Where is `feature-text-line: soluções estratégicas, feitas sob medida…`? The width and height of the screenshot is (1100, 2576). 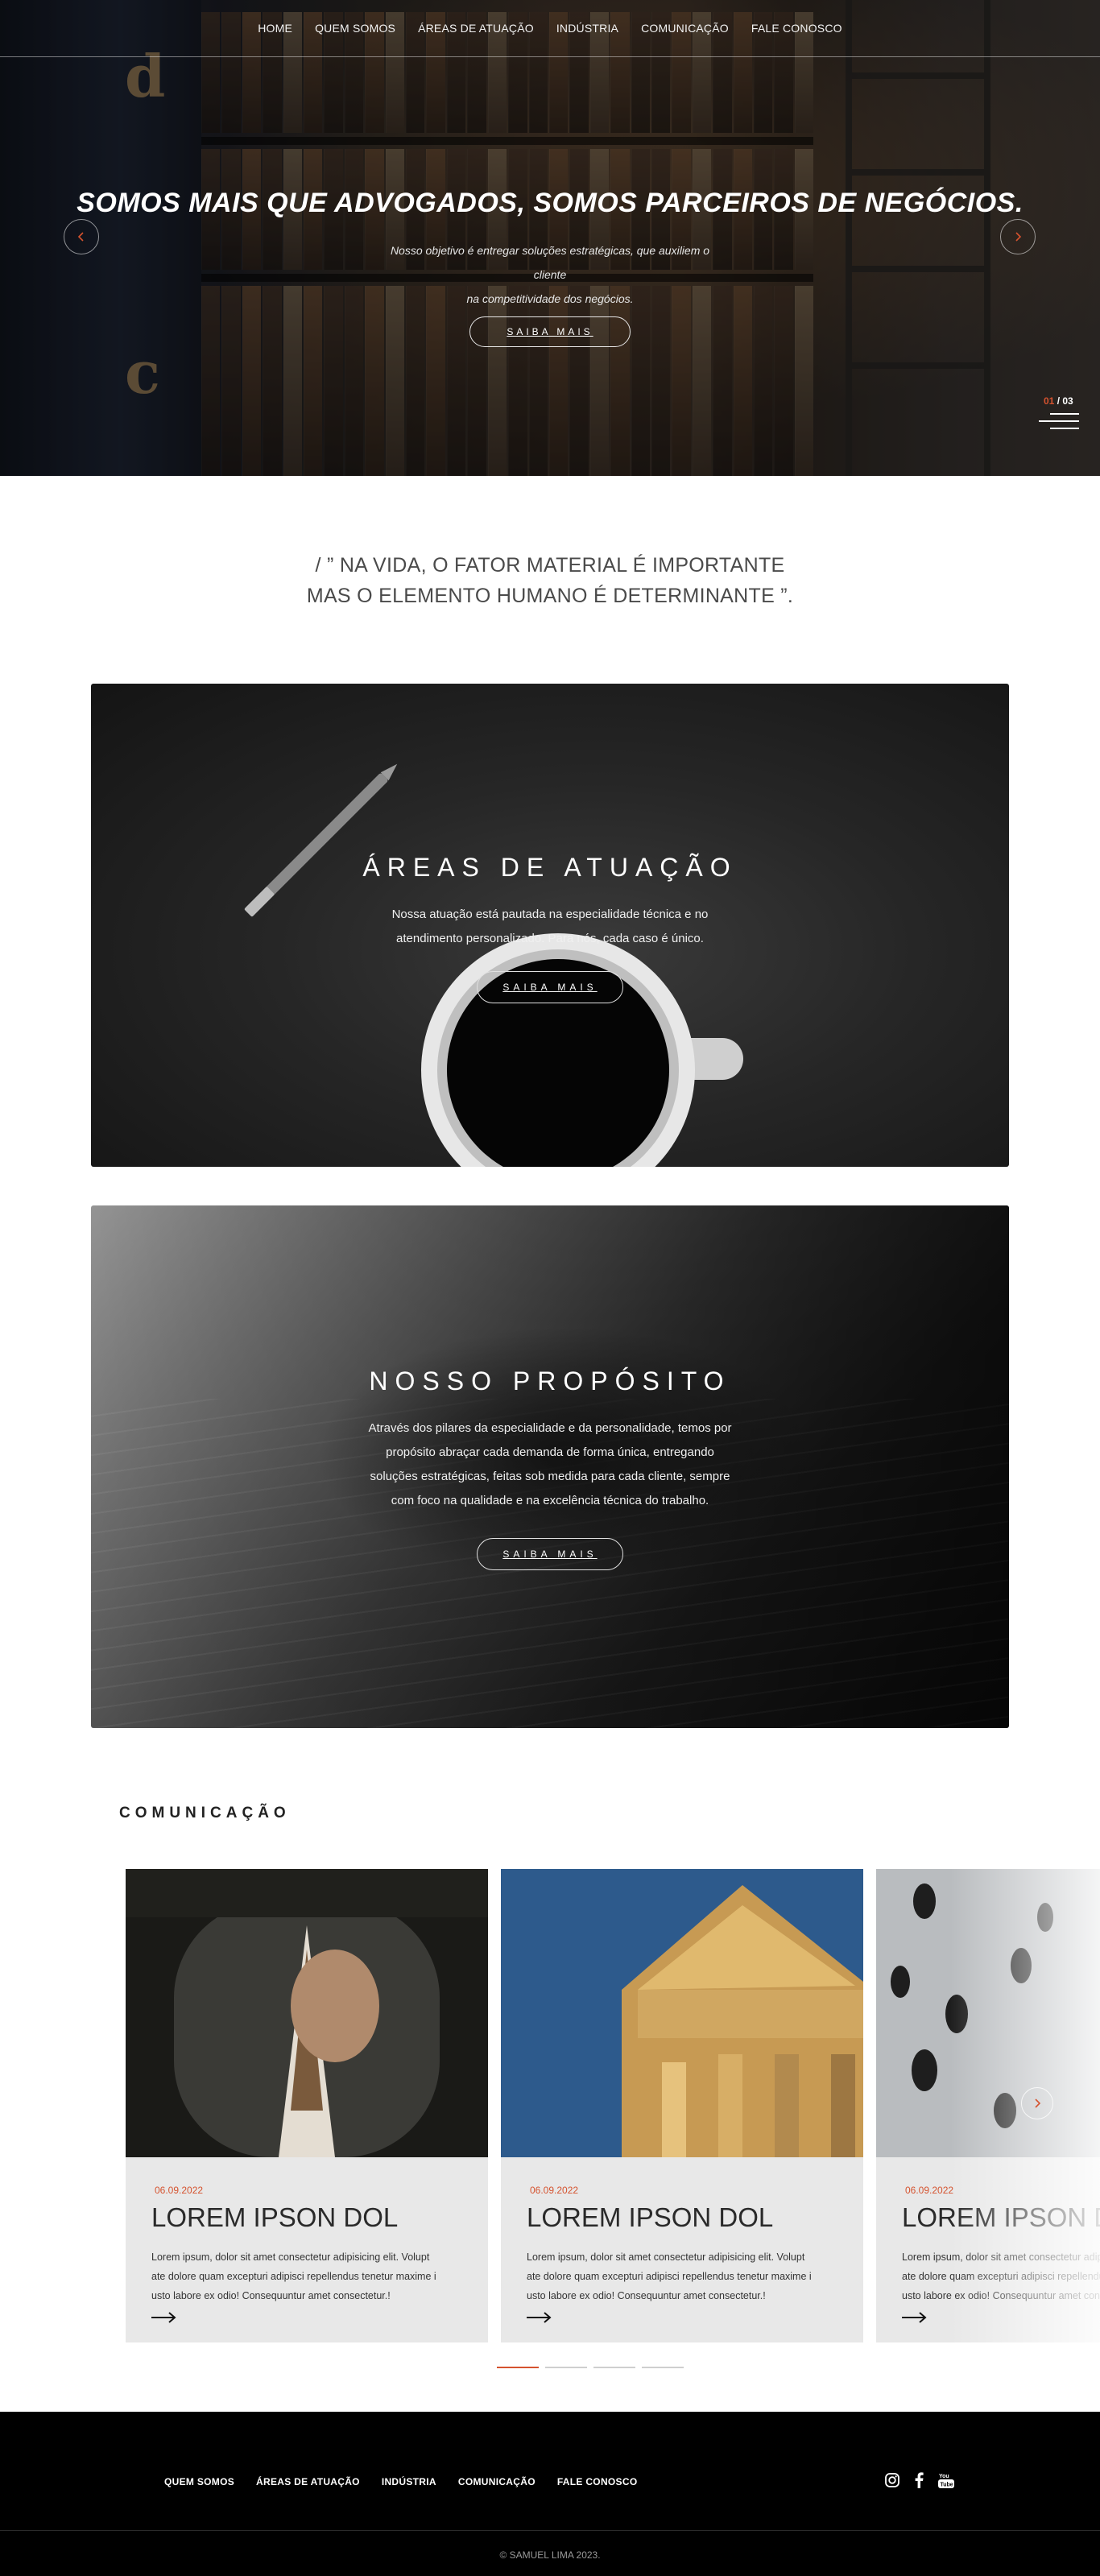 feature-text-line: soluções estratégicas, feitas sob medida… is located at coordinates (550, 1476).